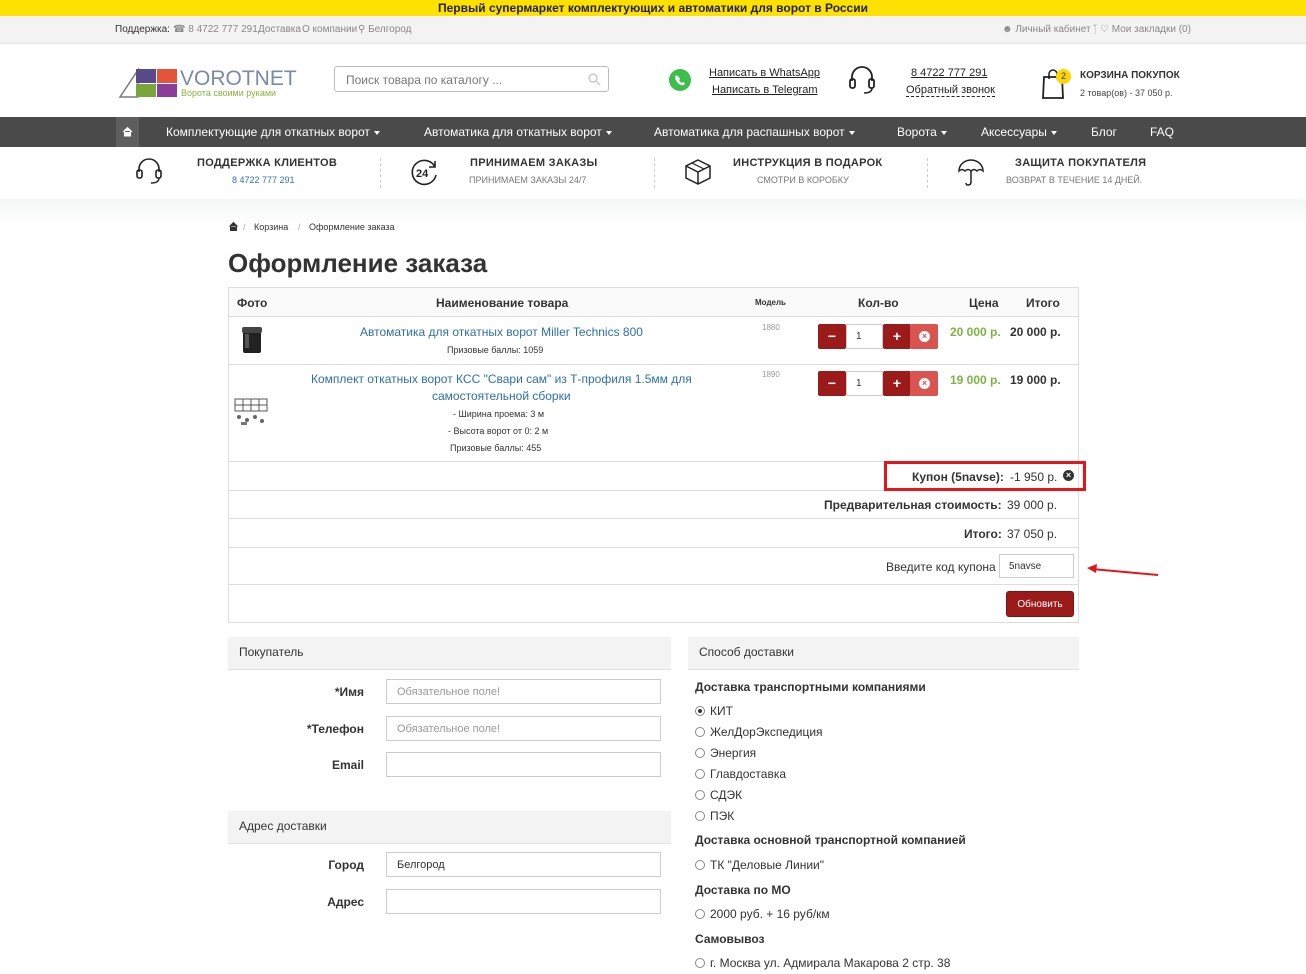  What do you see at coordinates (147, 82) in the screenshot?
I see `logo-mark` at bounding box center [147, 82].